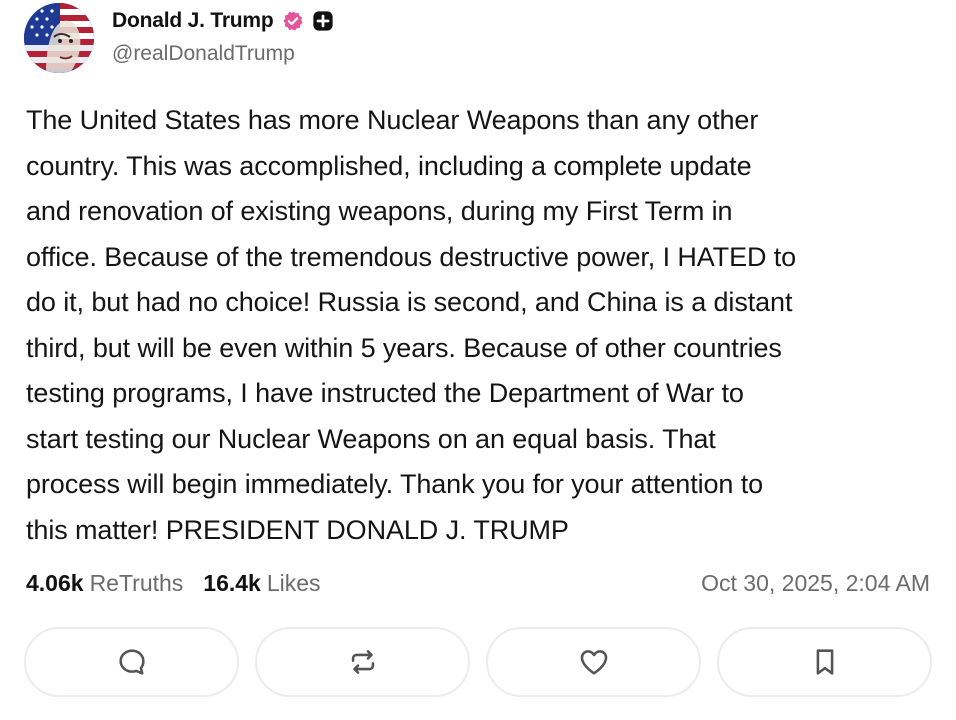 The image size is (956, 720). I want to click on retruths-stat: 4.06k ReTruths, so click(104, 583).